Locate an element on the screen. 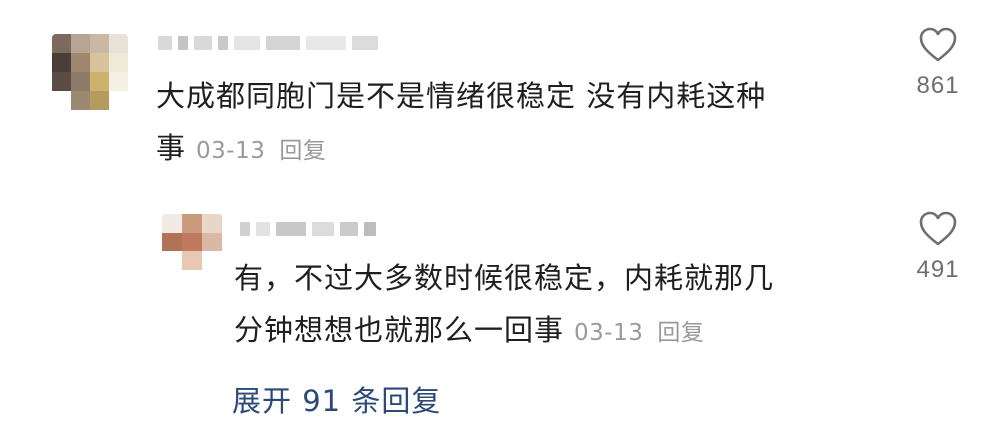 The image size is (1000, 440). like-group: 861 is located at coordinates (938, 63).